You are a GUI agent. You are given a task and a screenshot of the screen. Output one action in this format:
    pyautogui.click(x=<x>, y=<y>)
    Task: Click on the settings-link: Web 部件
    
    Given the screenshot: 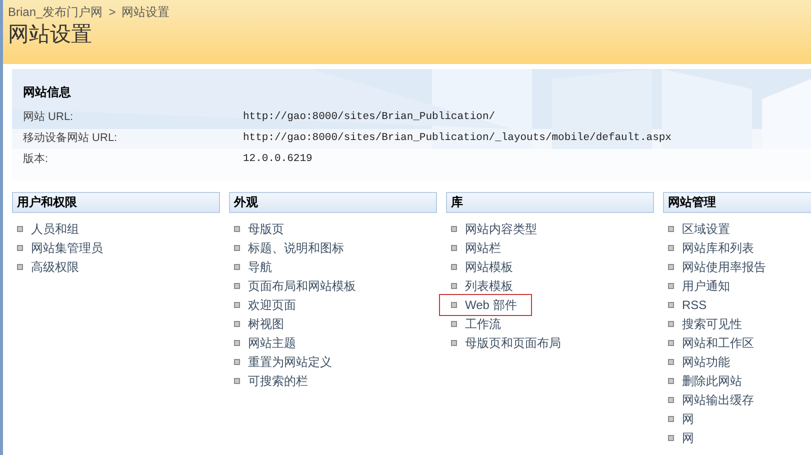 What is the action you would take?
    pyautogui.click(x=485, y=305)
    